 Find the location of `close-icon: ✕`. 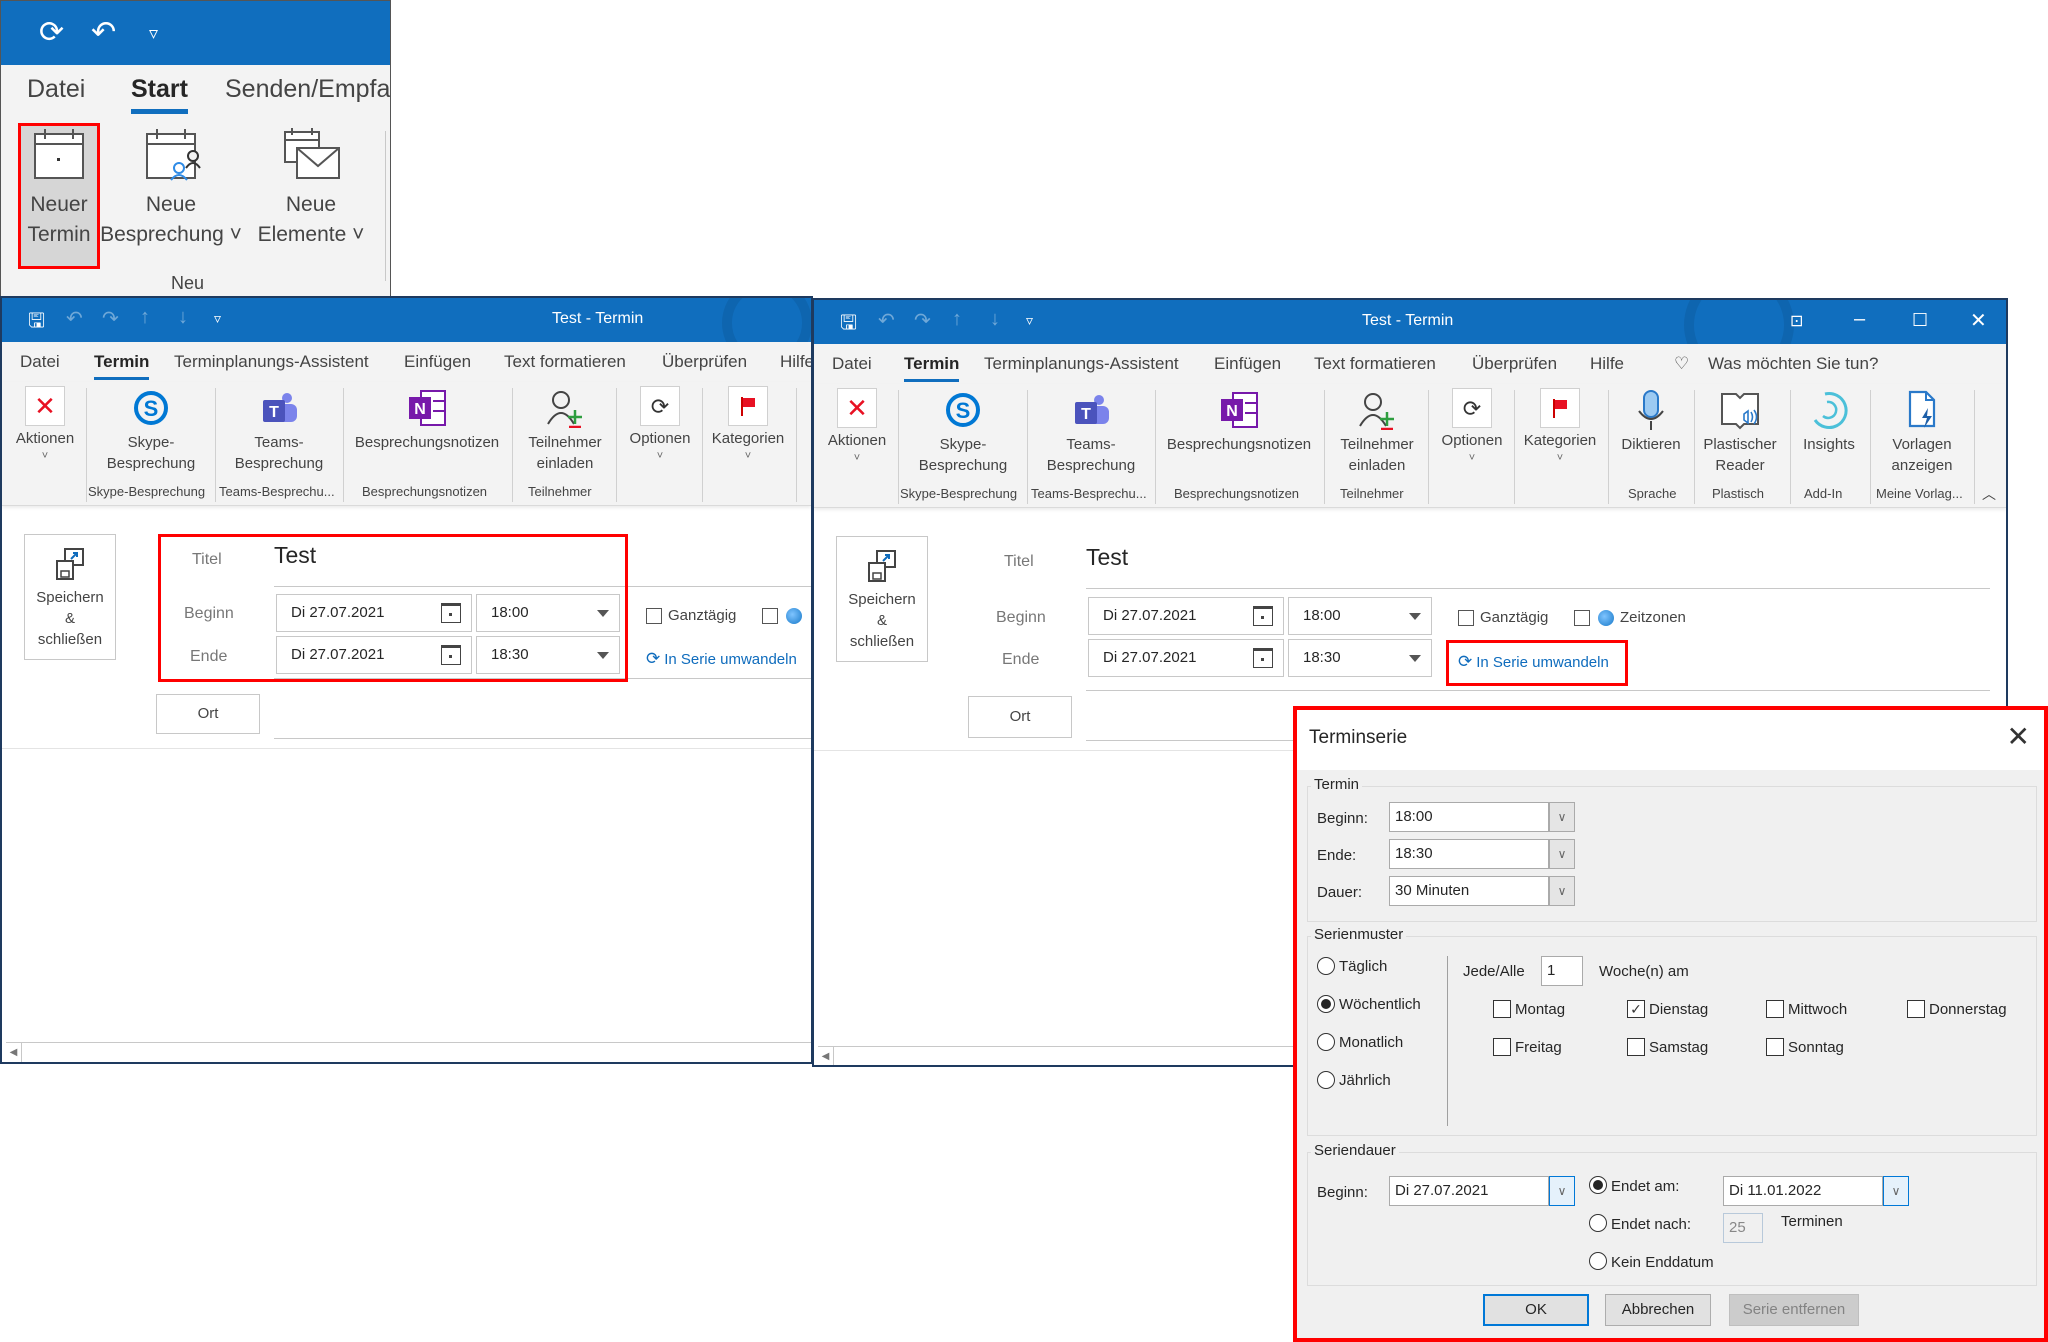

close-icon: ✕ is located at coordinates (2018, 737).